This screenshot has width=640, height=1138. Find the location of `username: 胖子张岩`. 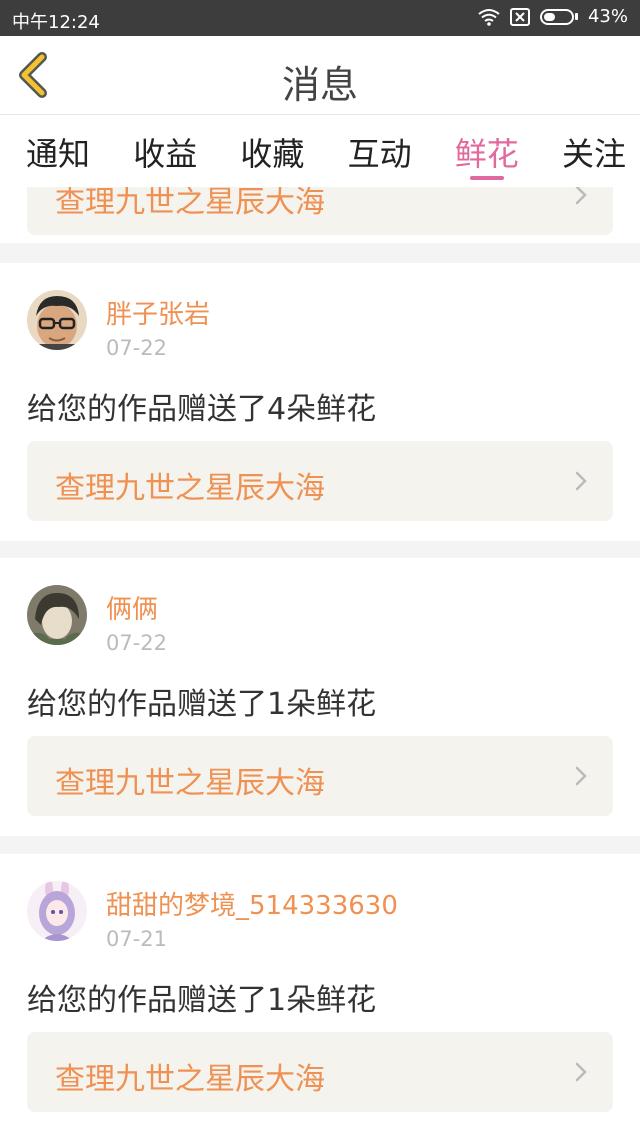

username: 胖子张岩 is located at coordinates (158, 312).